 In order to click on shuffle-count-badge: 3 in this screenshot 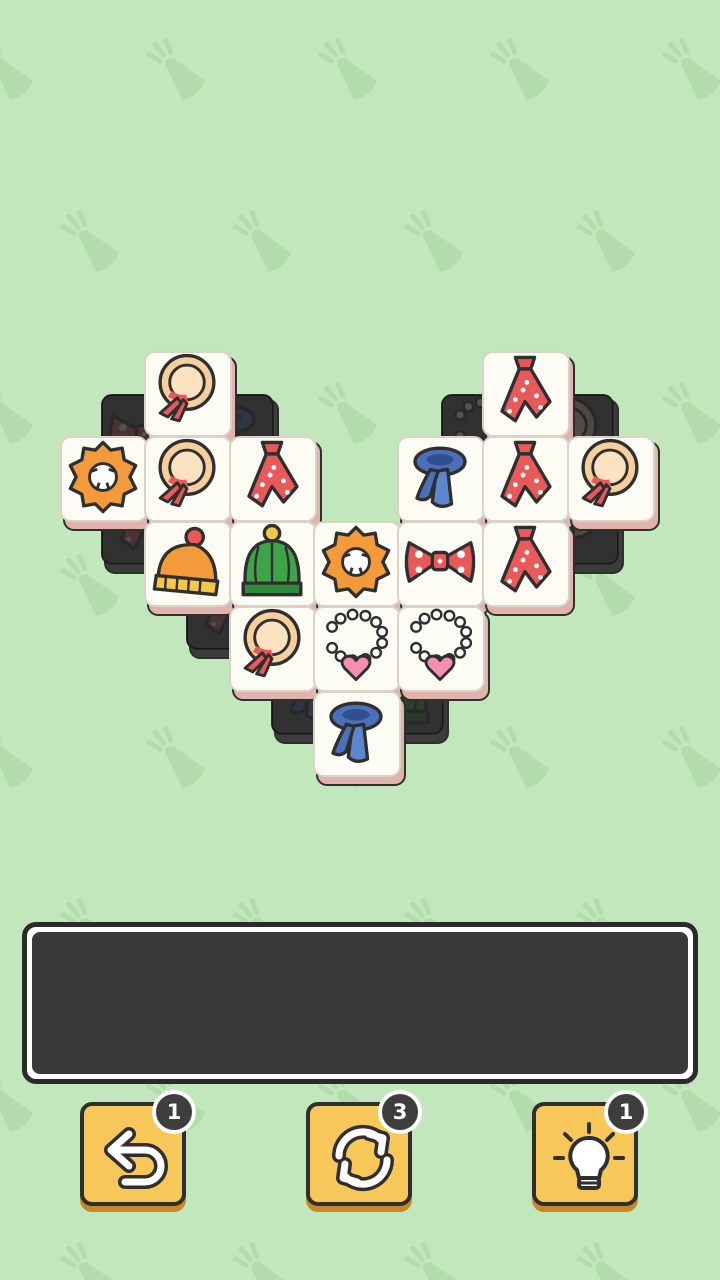, I will do `click(400, 1112)`.